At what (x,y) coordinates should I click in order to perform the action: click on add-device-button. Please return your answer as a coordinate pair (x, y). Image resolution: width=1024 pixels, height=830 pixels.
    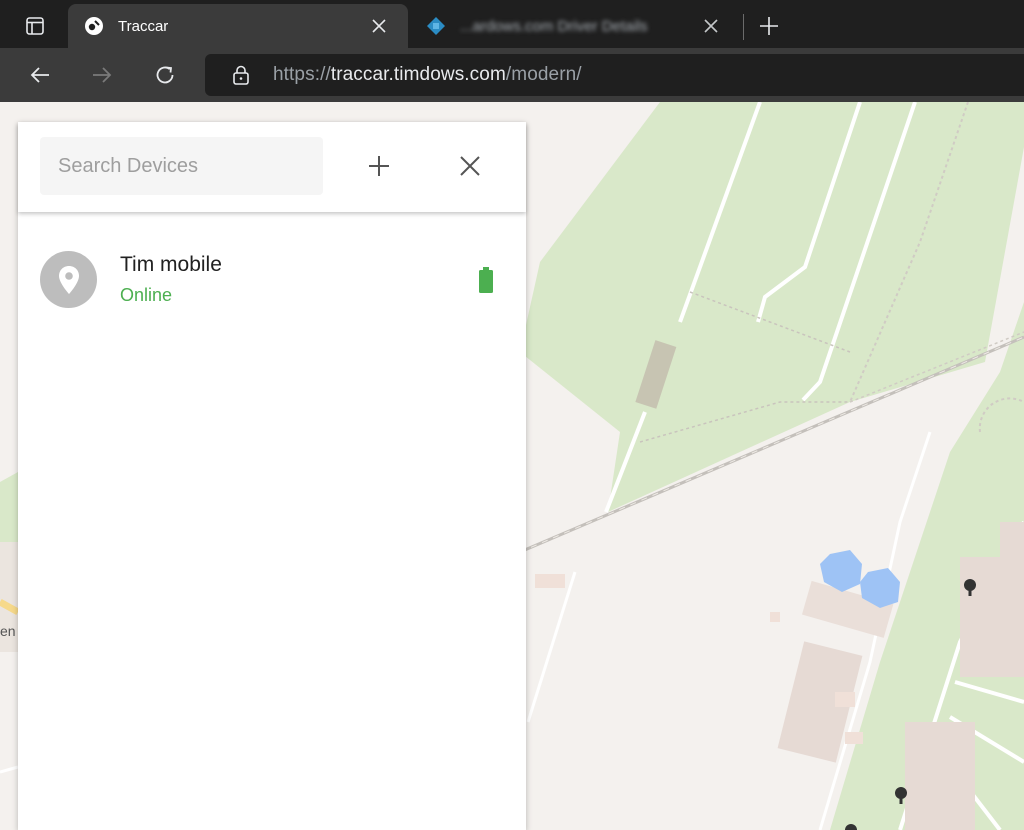
    Looking at the image, I should click on (379, 166).